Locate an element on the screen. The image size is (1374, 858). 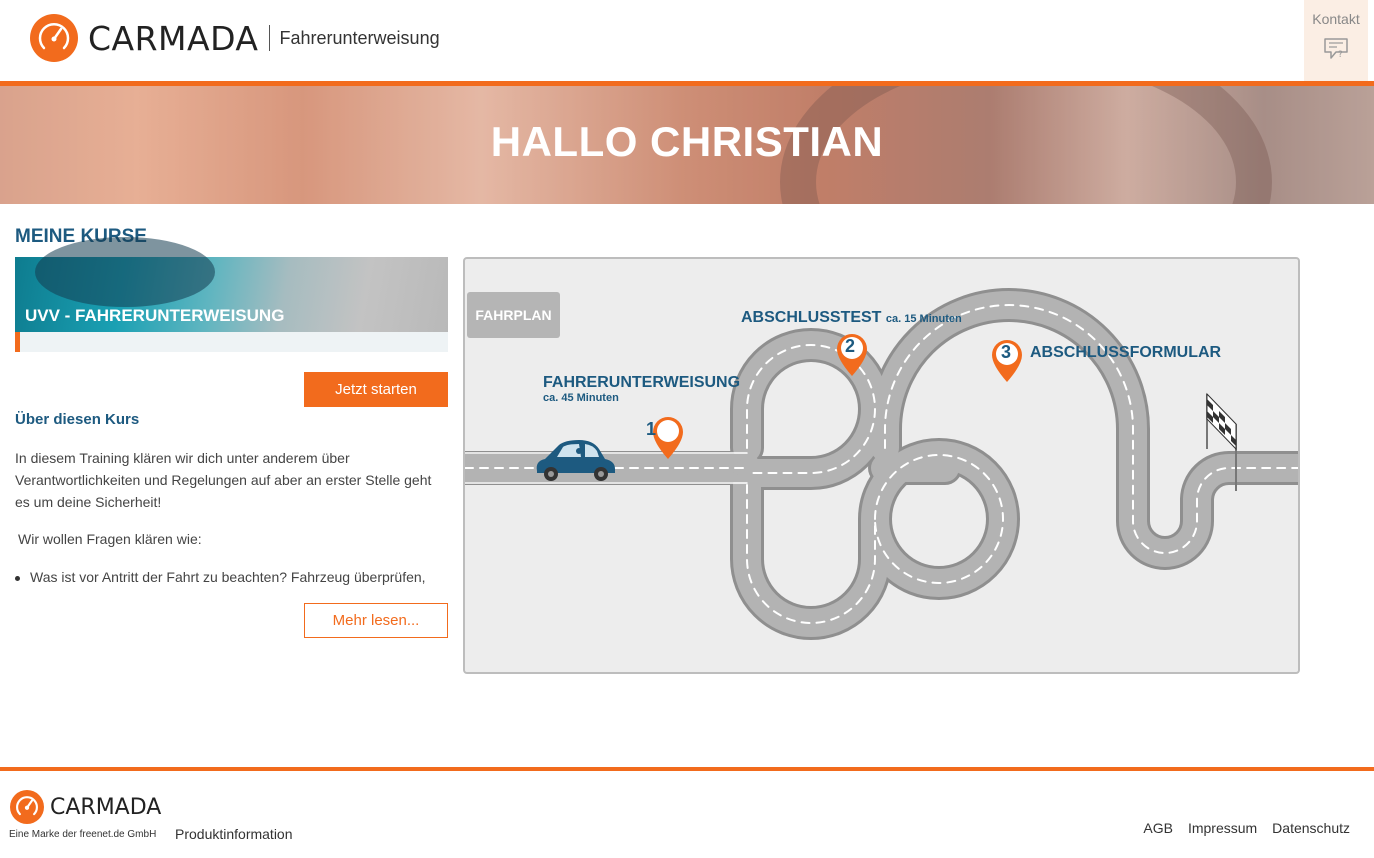
stage-1-label: FAHRERUNTERWEISUNG ca. 45 Minuten is located at coordinates (641, 389).